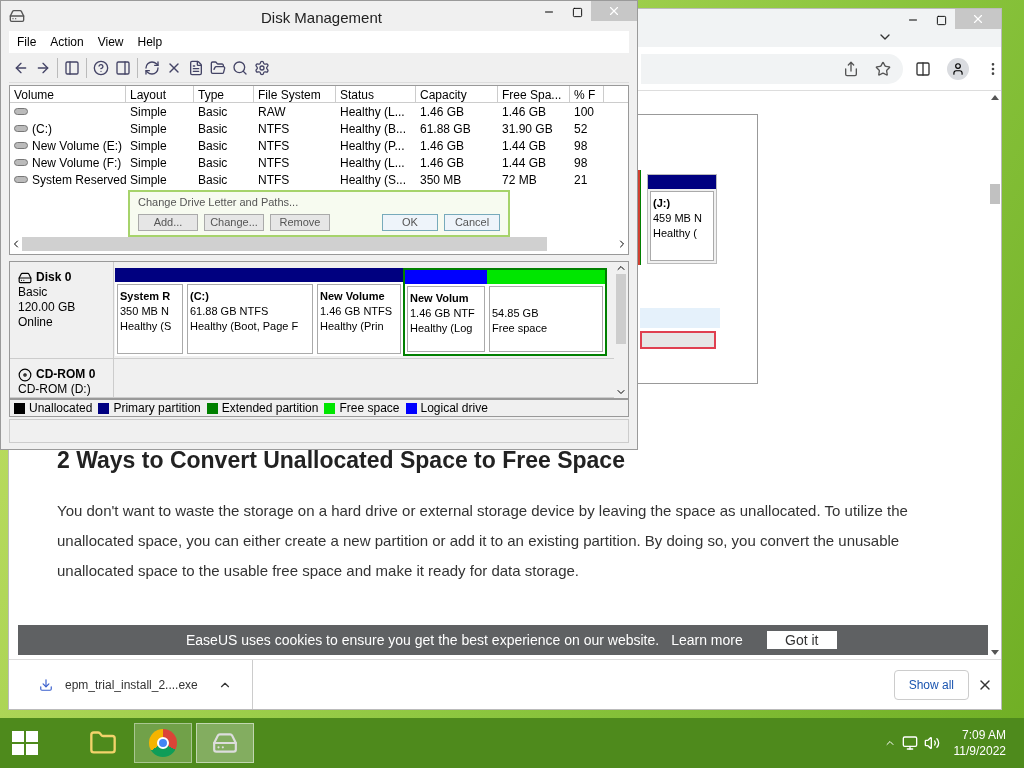  Describe the element at coordinates (17, 16) in the screenshot. I see `disk-management-icon` at that location.